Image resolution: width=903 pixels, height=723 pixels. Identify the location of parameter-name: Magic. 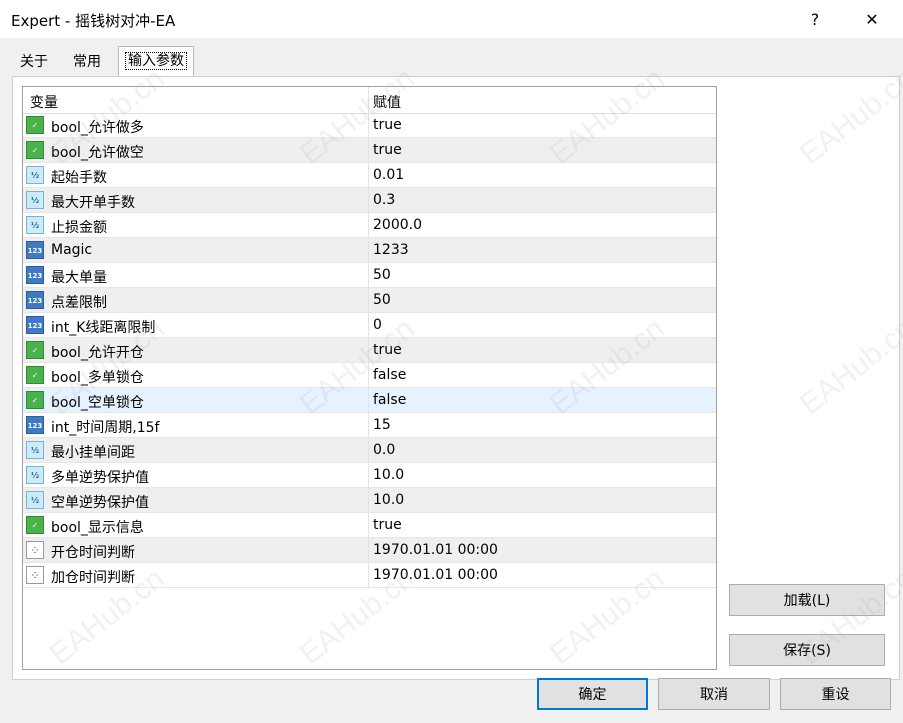
(72, 250).